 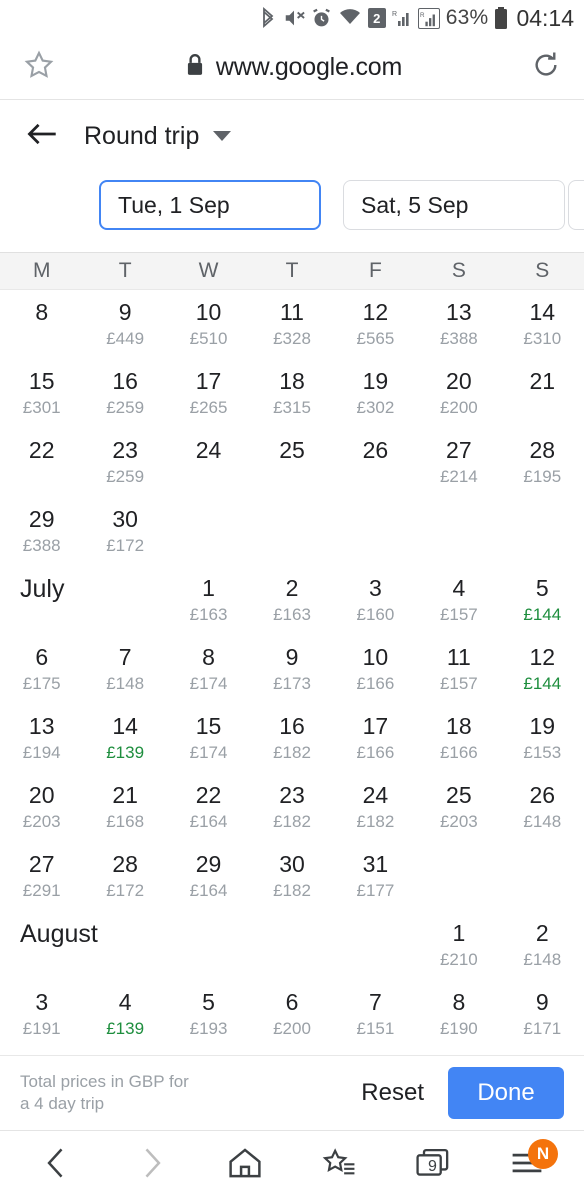 I want to click on calendar-day-cell: 20 £200, so click(x=458, y=392).